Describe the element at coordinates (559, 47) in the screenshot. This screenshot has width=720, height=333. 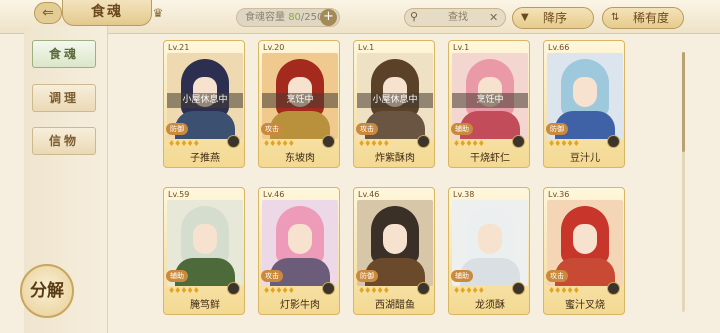
I see `card-level: Lv.66` at that location.